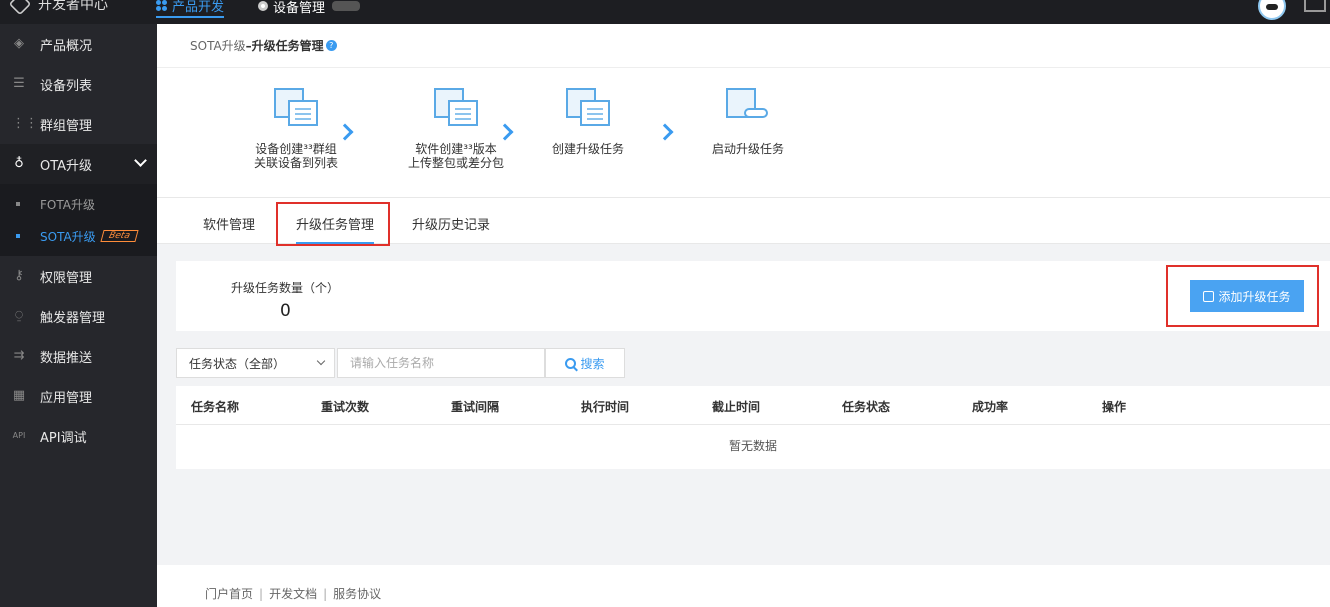 This screenshot has width=1330, height=607. What do you see at coordinates (78, 44) in the screenshot?
I see `sidebar-item-overview: ◈ 产品概况` at bounding box center [78, 44].